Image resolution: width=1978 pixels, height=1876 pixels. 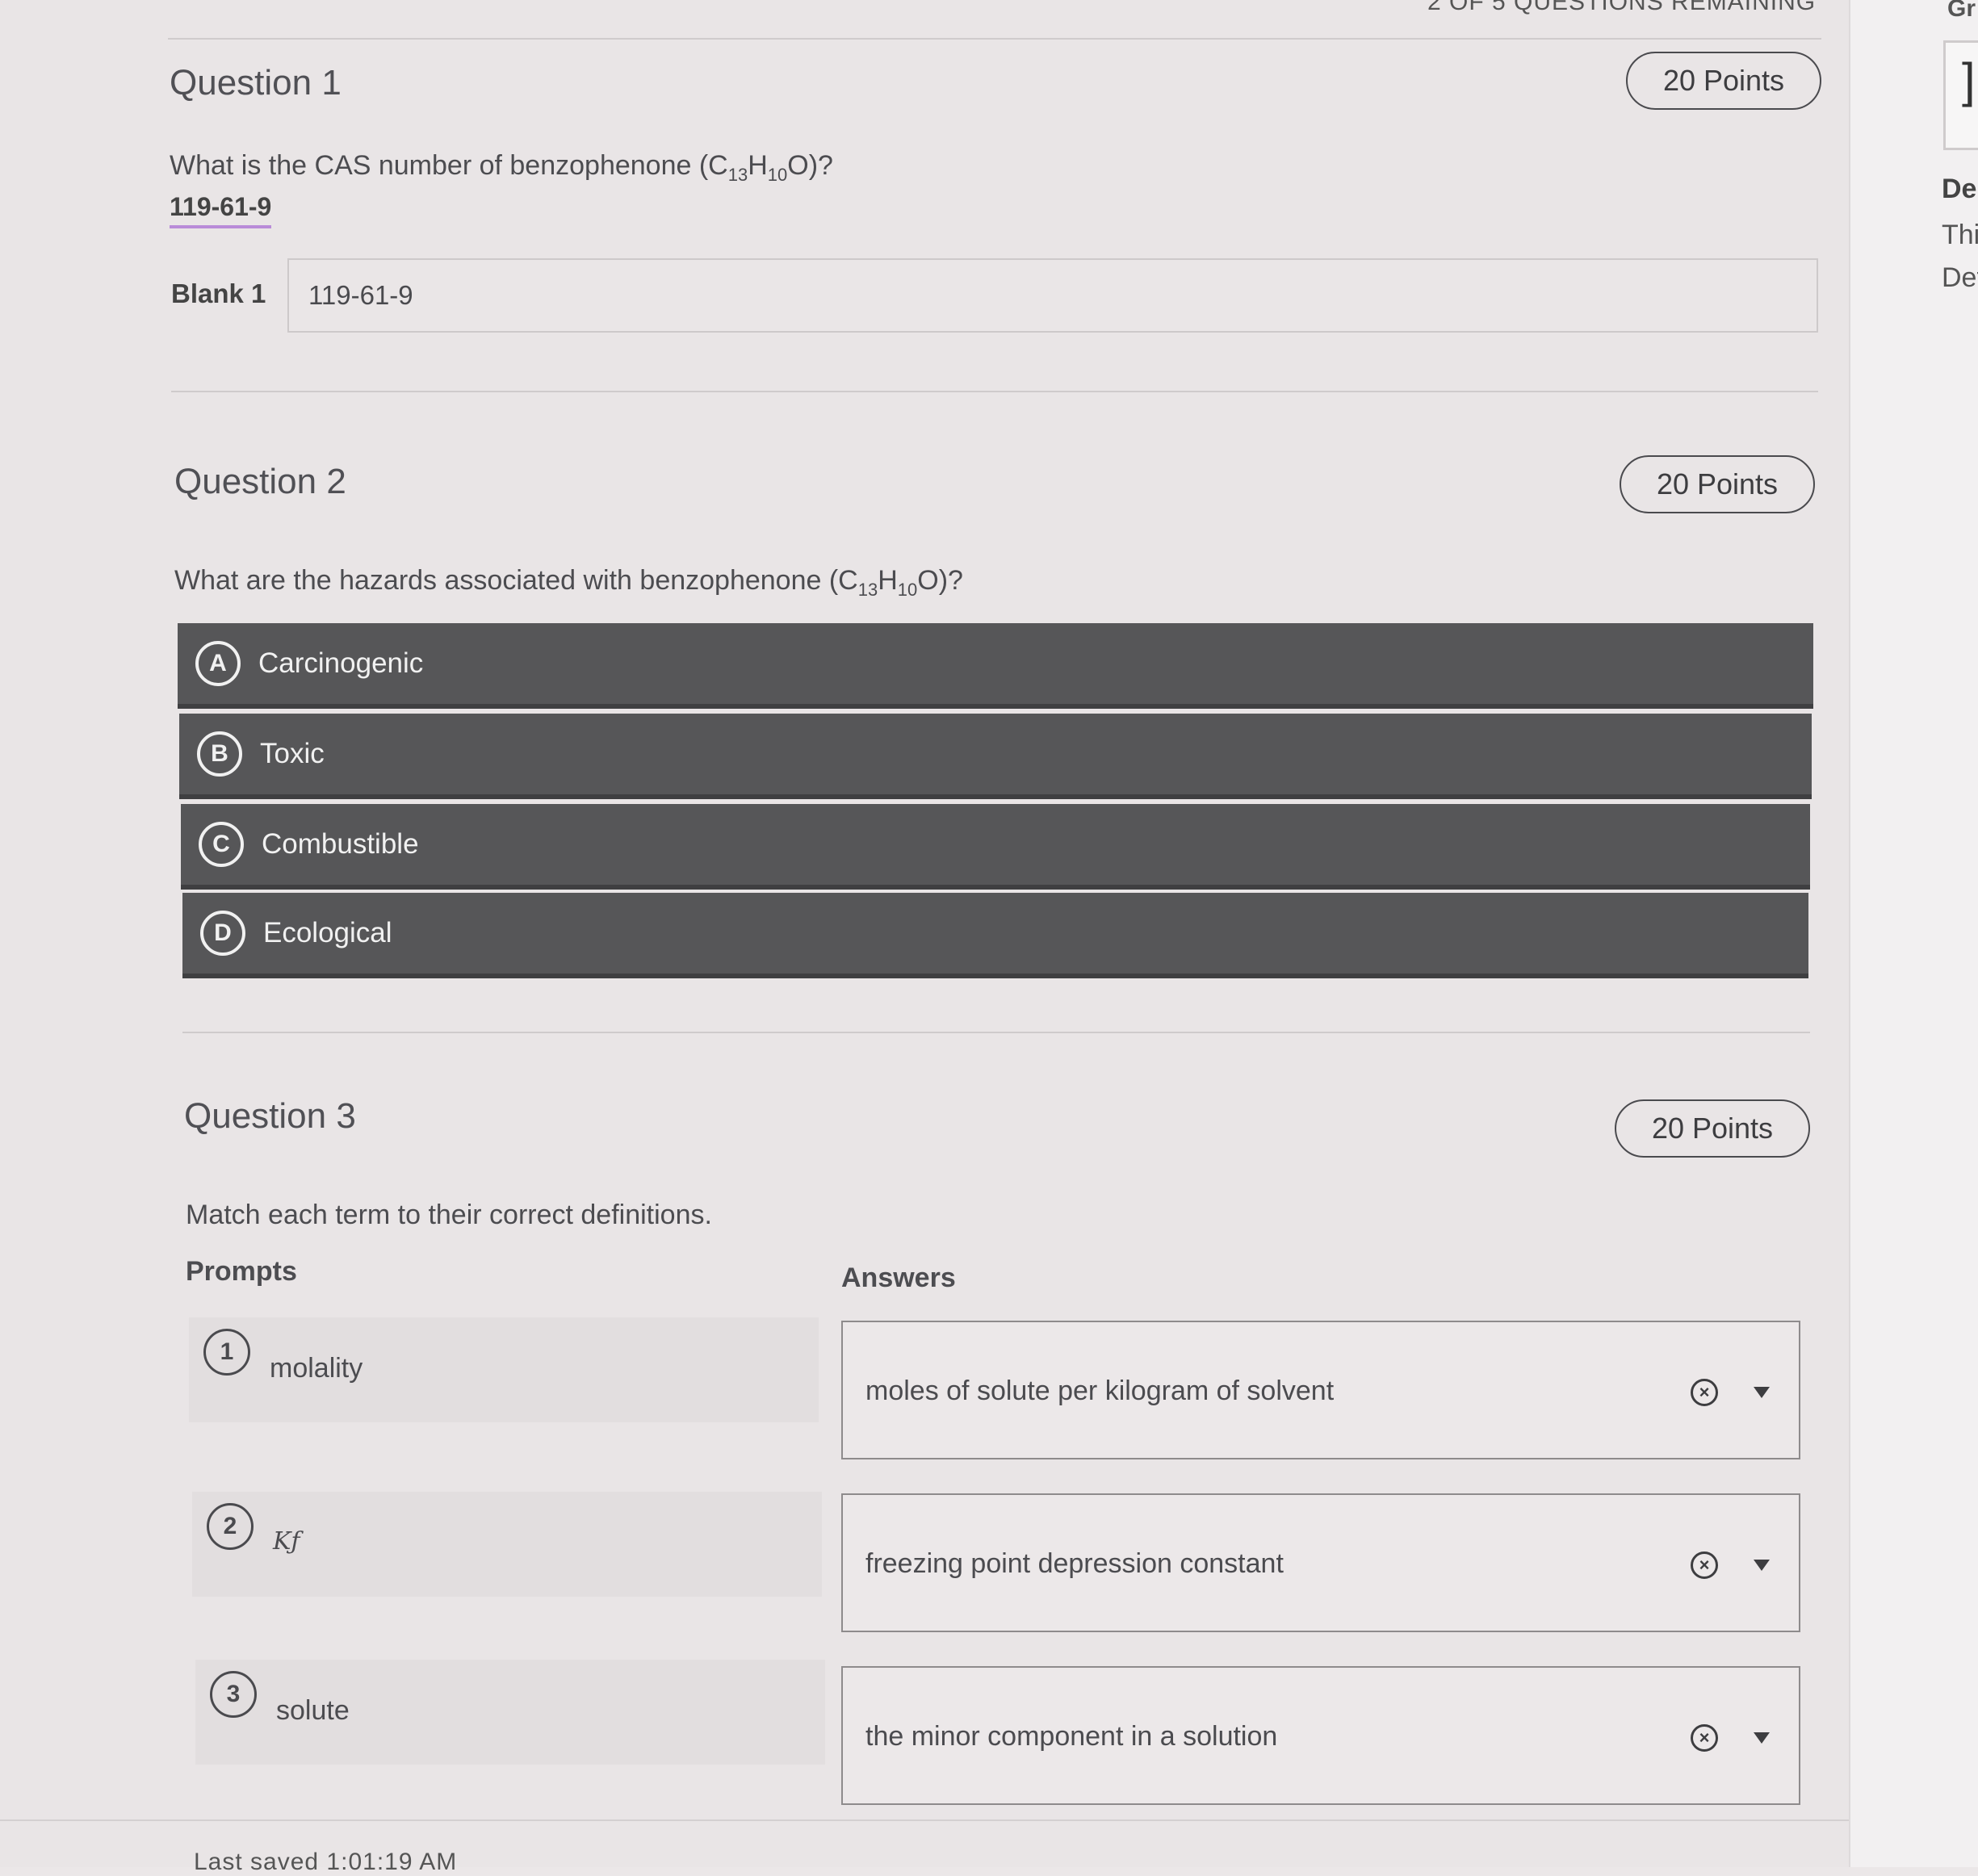 I want to click on side-panel: Gr ] De Thi Det, so click(x=1914, y=933).